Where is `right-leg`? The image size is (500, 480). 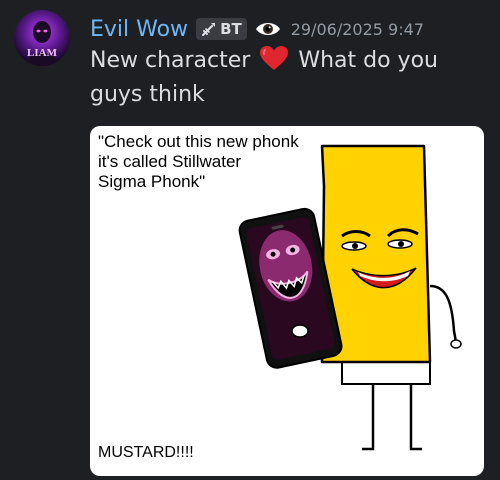
right-leg is located at coordinates (415, 416).